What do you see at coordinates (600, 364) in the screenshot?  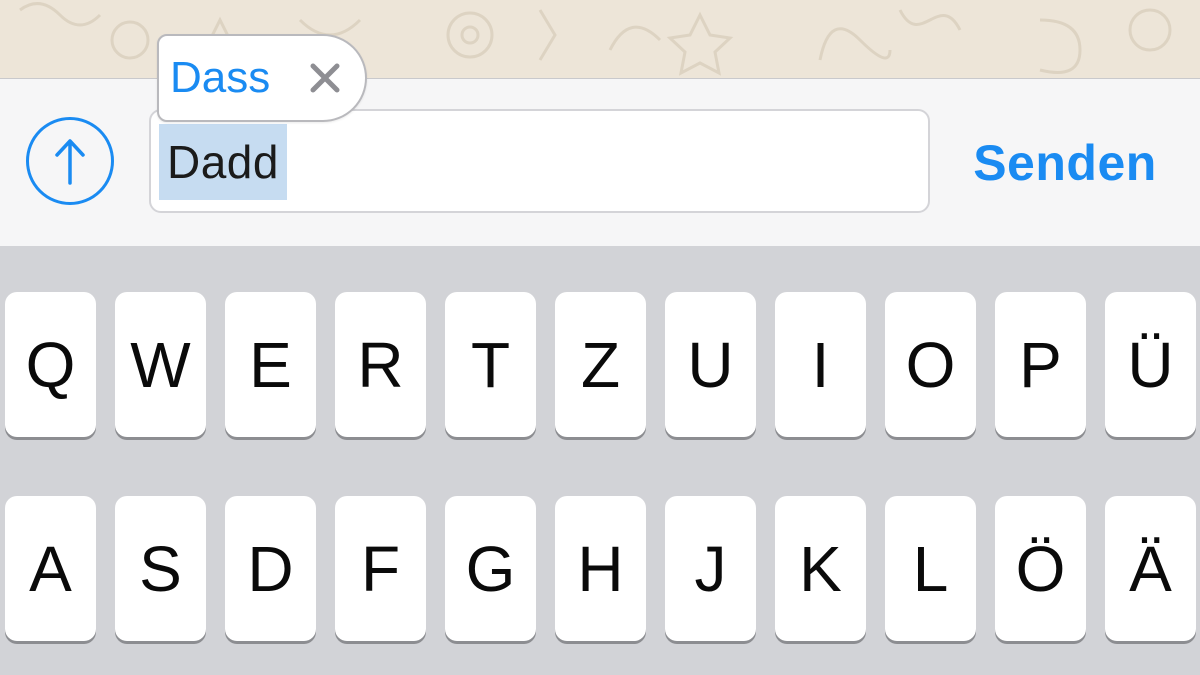 I see `key-z: Z` at bounding box center [600, 364].